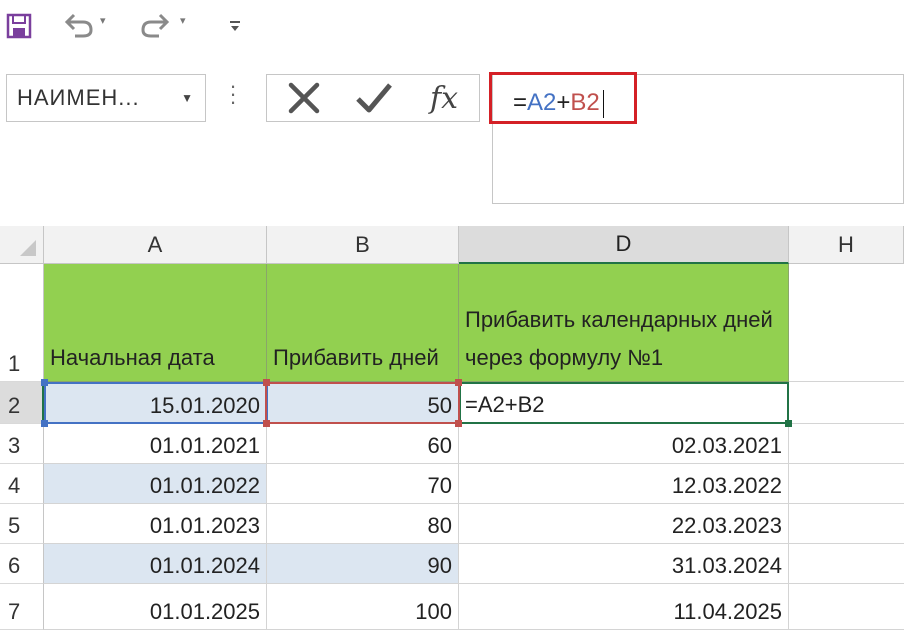 Image resolution: width=904 pixels, height=630 pixels. Describe the element at coordinates (788, 423) in the screenshot. I see `fill-handle` at that location.